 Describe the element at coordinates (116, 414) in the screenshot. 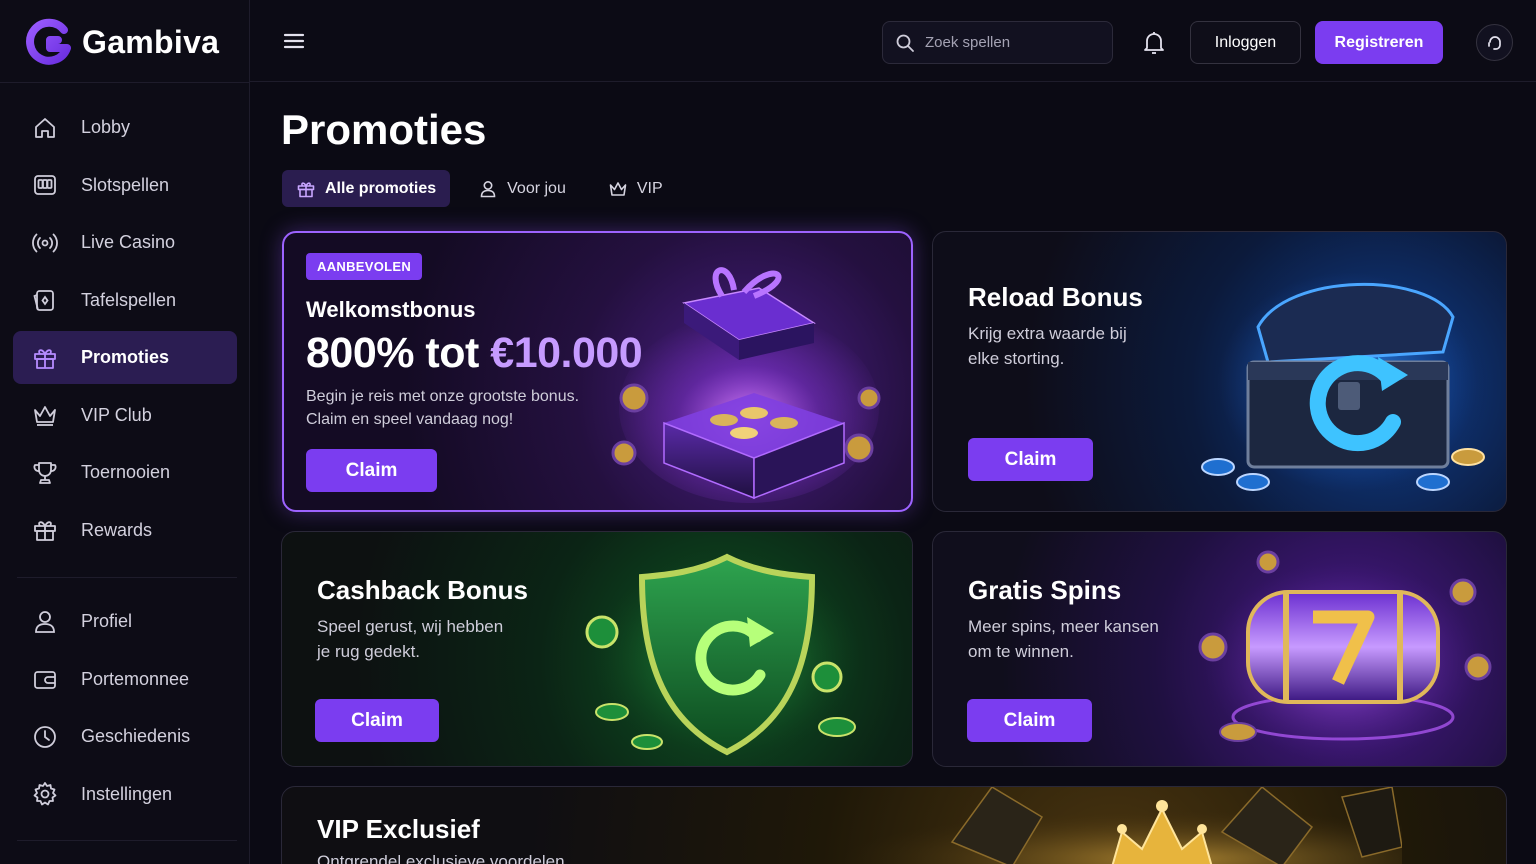

I see `sidebar-item-label: VIP Club` at that location.